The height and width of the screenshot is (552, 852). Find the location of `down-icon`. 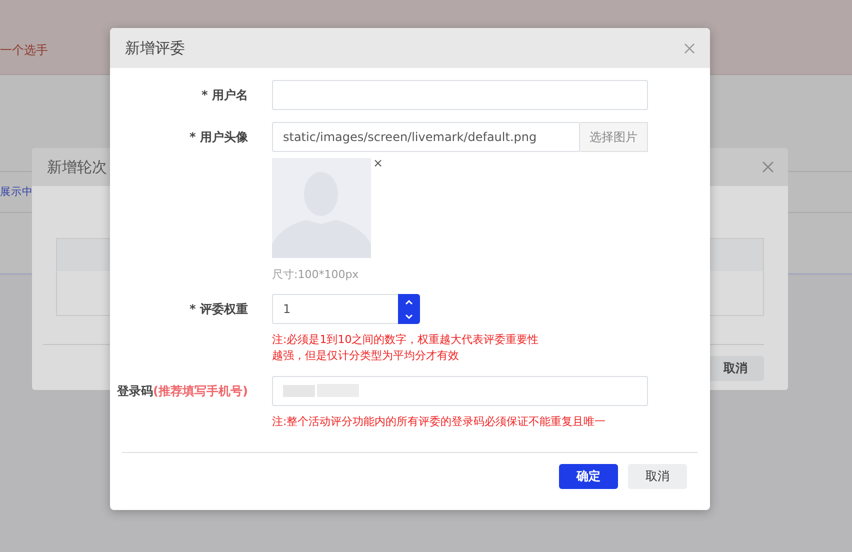

down-icon is located at coordinates (409, 317).